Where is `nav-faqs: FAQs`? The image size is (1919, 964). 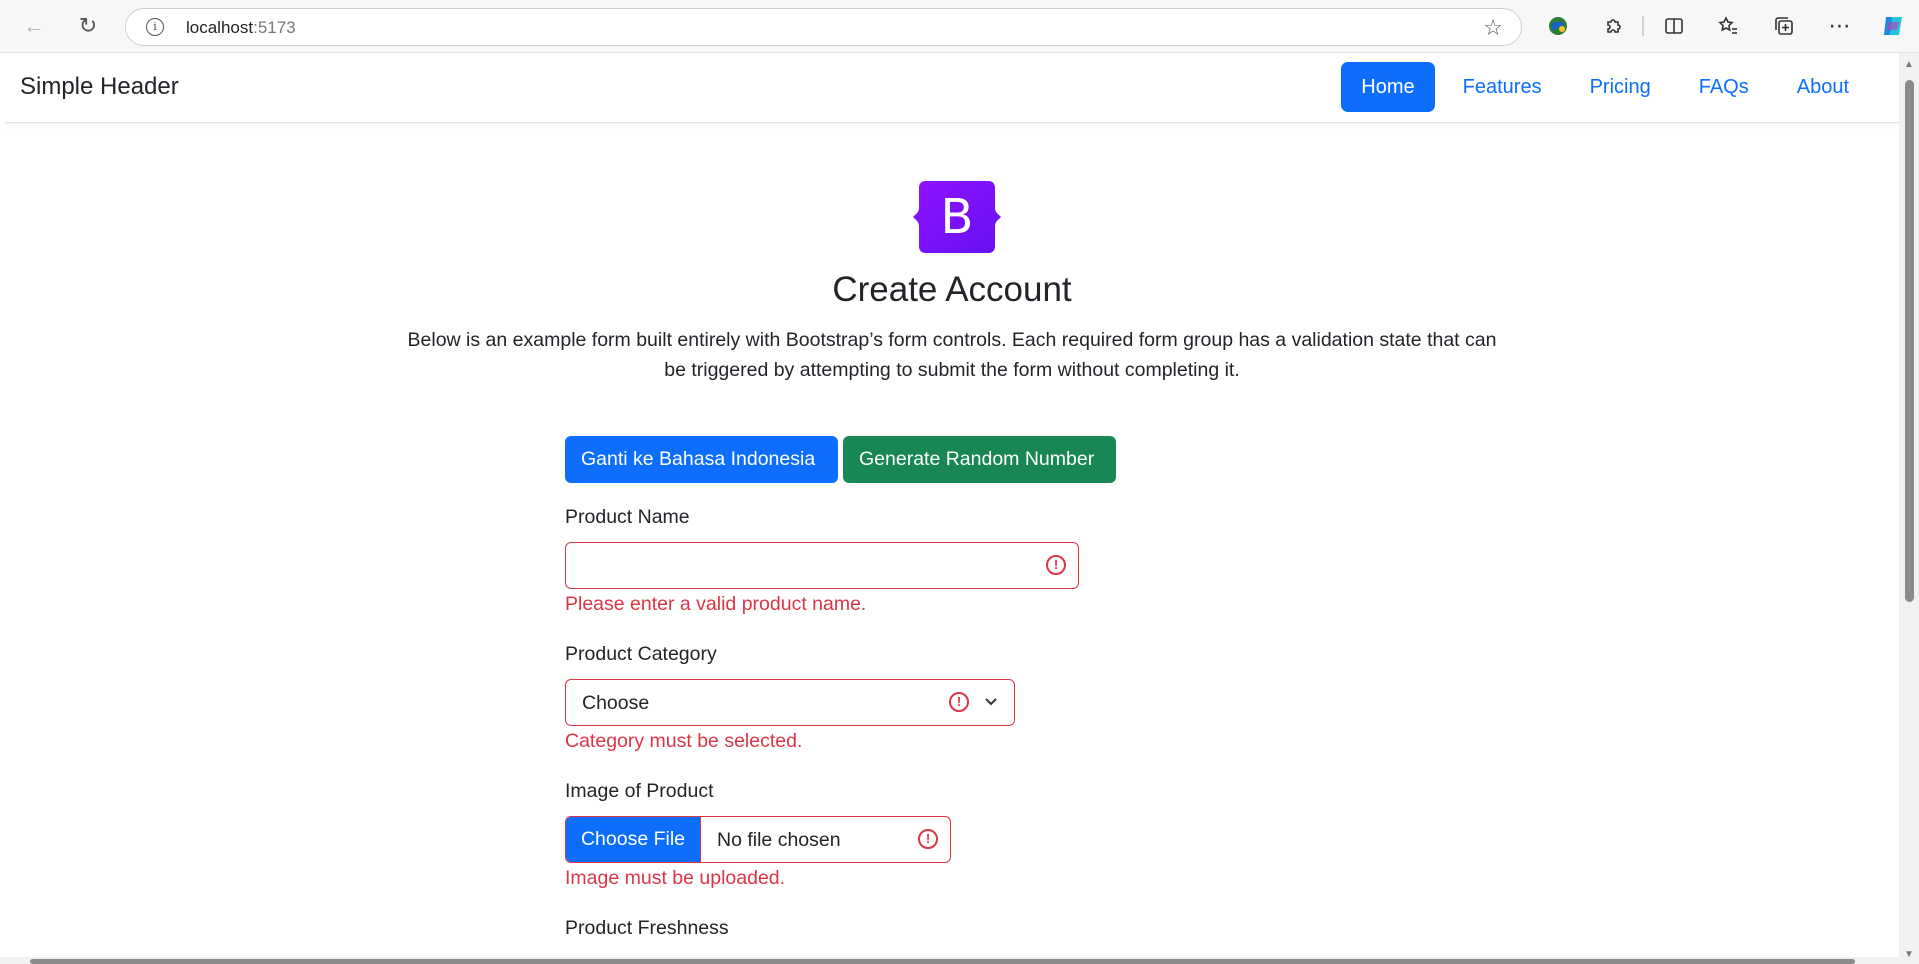 nav-faqs: FAQs is located at coordinates (1724, 87).